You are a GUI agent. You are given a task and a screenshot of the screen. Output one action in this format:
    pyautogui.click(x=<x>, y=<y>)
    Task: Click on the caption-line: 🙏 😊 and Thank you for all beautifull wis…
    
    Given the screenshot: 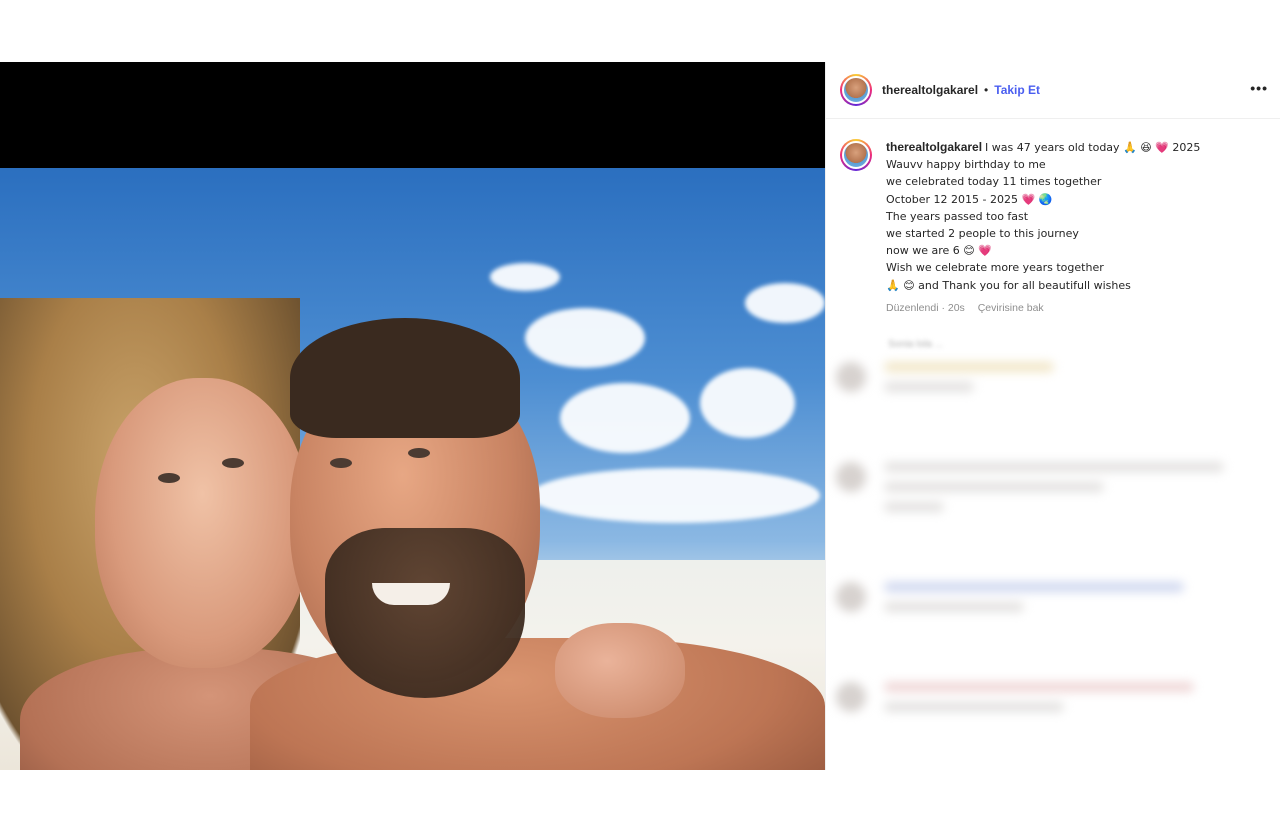 What is the action you would take?
    pyautogui.click(x=1008, y=285)
    